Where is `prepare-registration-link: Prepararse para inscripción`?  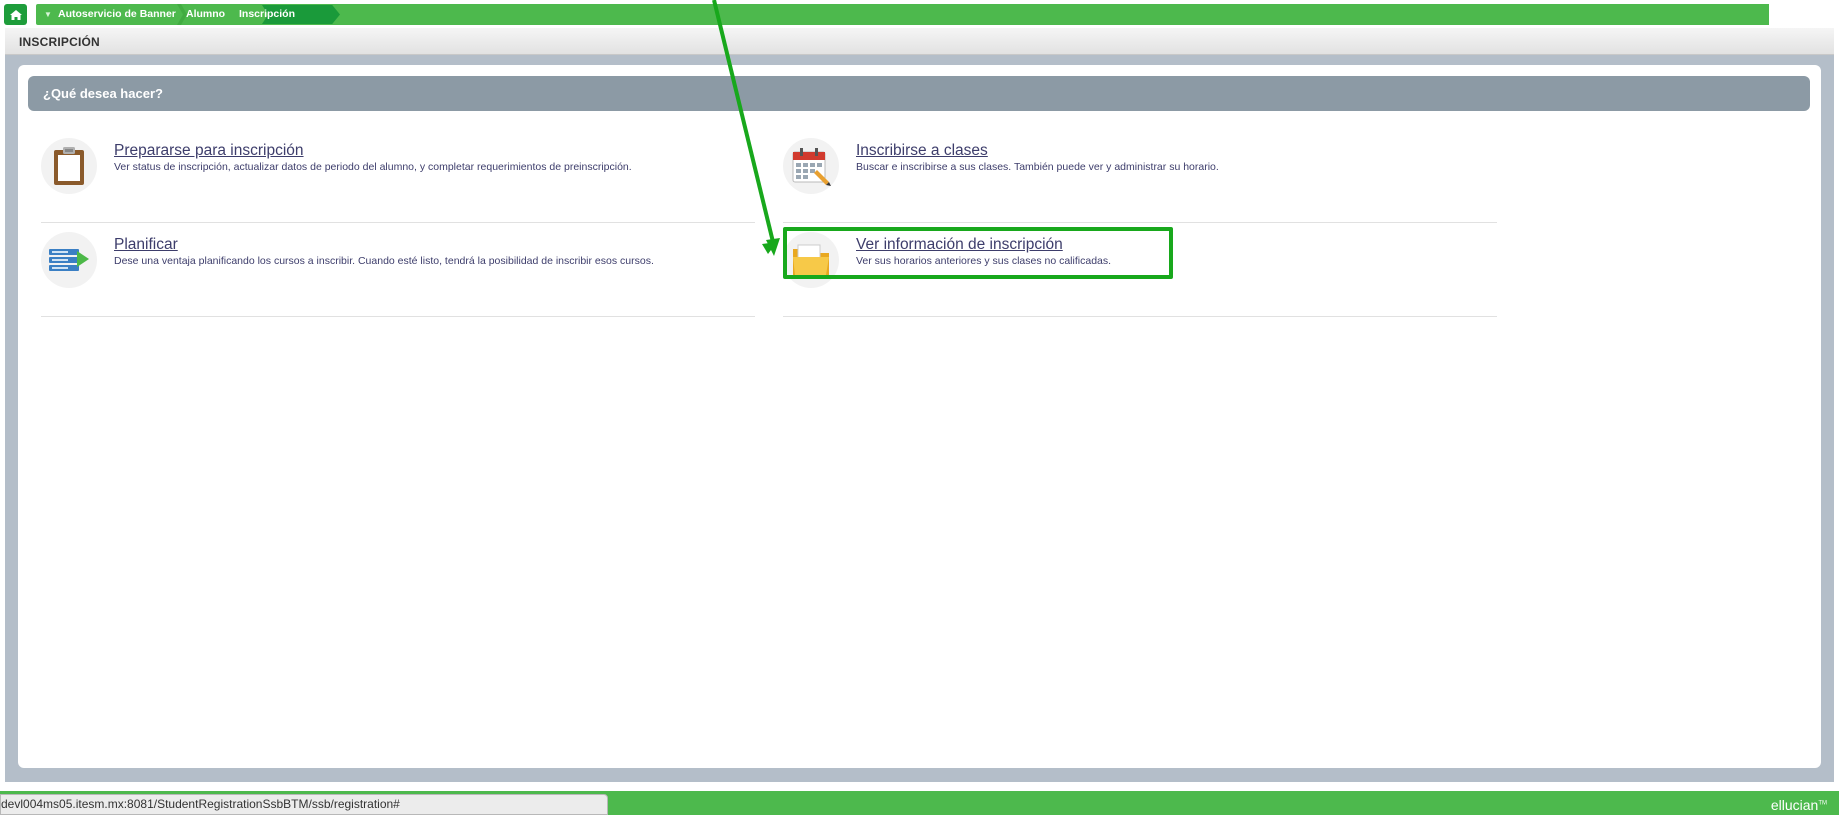 prepare-registration-link: Prepararse para inscripción is located at coordinates (209, 151).